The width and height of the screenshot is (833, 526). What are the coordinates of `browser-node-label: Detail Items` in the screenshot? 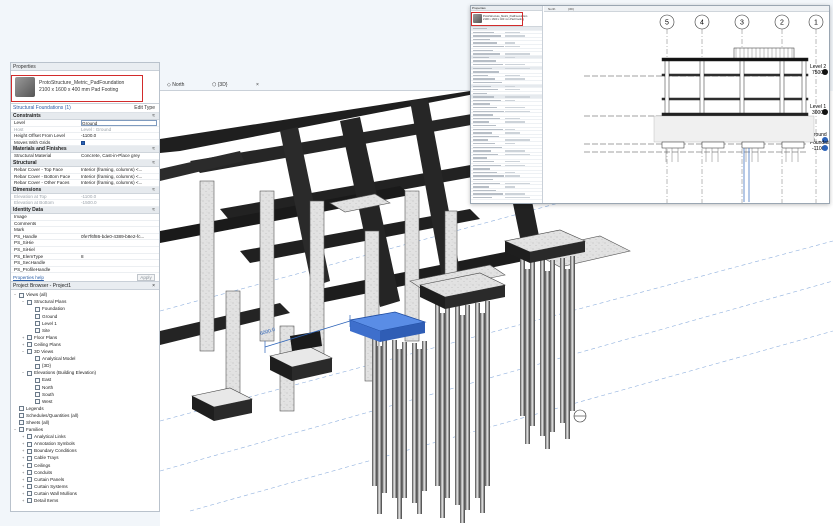 It's located at (46, 500).